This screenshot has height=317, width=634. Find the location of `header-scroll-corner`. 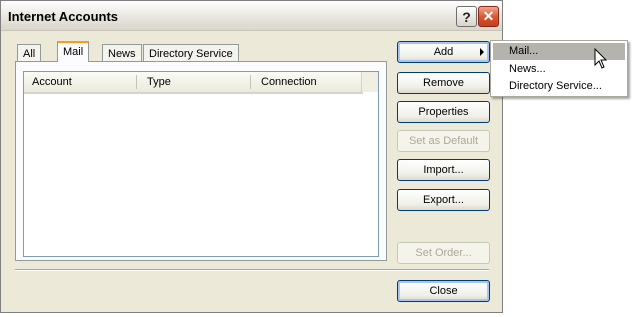

header-scroll-corner is located at coordinates (369, 82).